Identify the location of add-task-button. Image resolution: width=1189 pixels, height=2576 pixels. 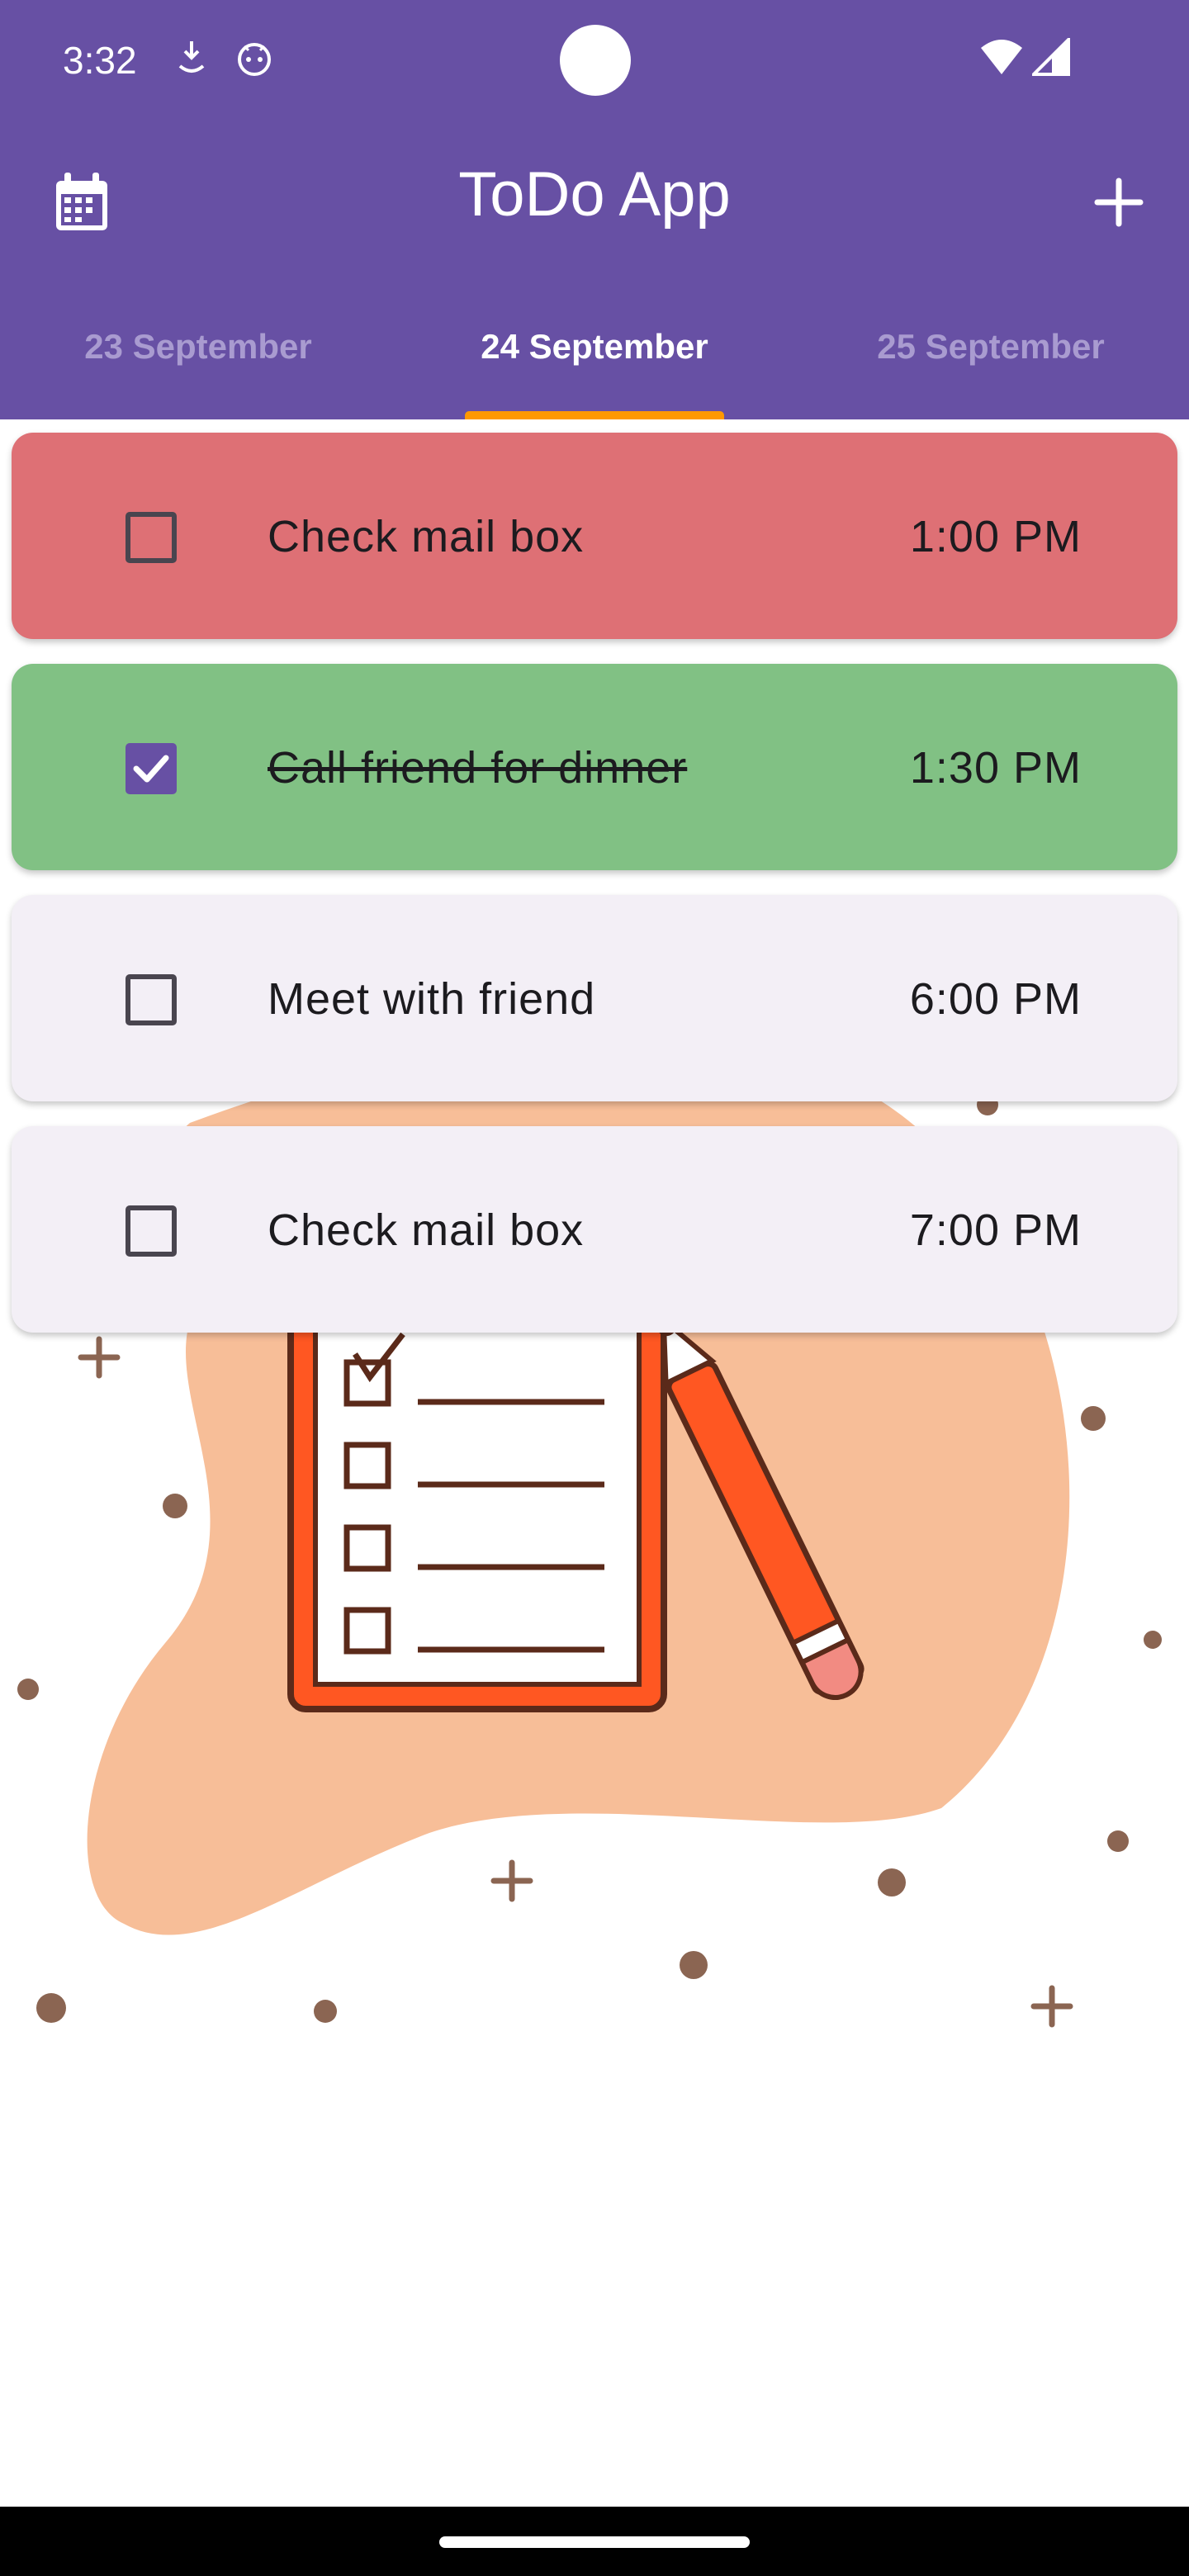
(1119, 202).